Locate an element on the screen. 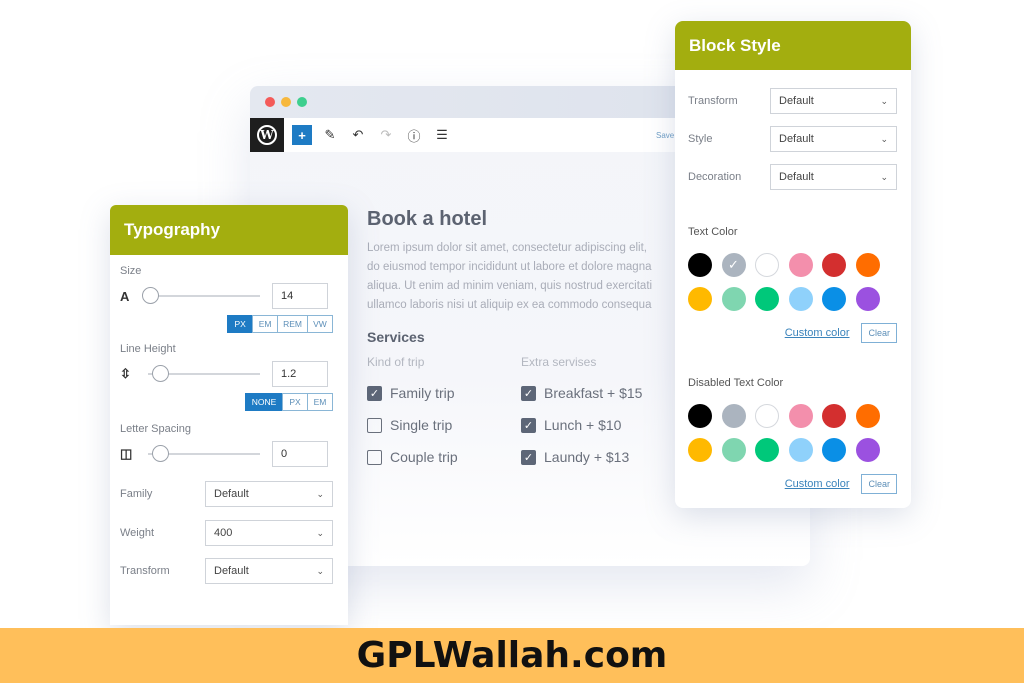 The width and height of the screenshot is (1024, 683). maximize-window-dot is located at coordinates (302, 102).